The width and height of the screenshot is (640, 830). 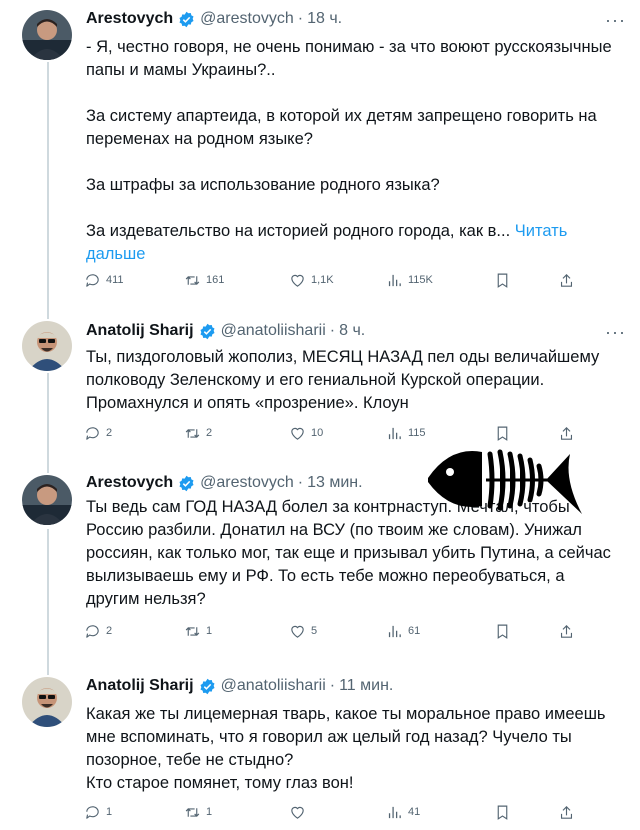 I want to click on like-button: 1,1K, so click(x=311, y=280).